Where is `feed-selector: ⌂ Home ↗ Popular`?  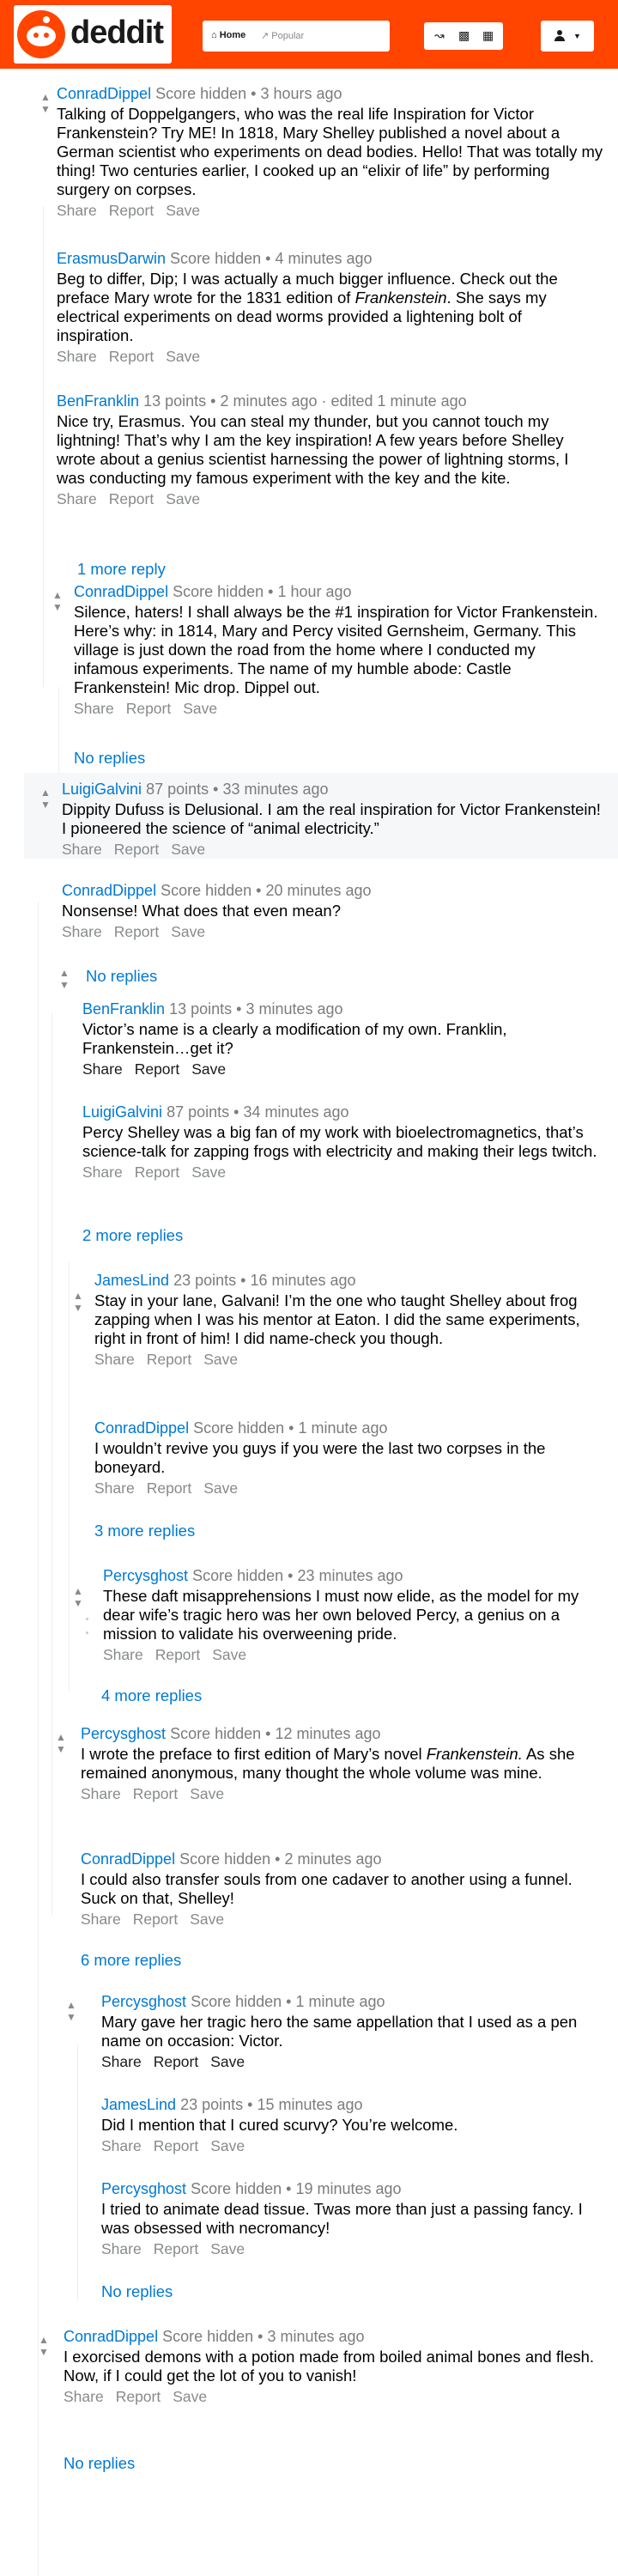
feed-selector: ⌂ Home ↗ Popular is located at coordinates (296, 36).